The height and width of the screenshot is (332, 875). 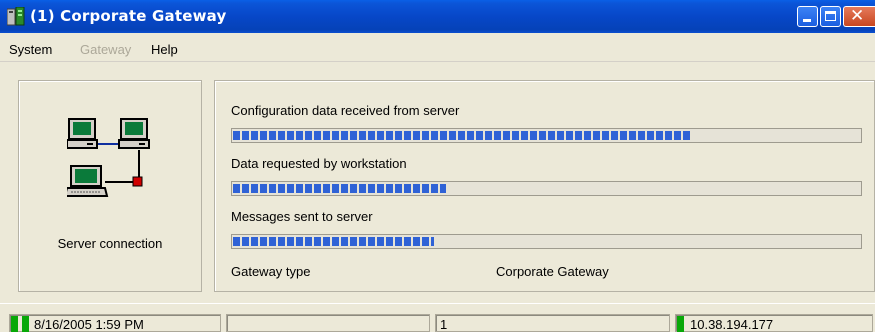 I want to click on gateway-type-value: Corporate Gateway, so click(x=552, y=271).